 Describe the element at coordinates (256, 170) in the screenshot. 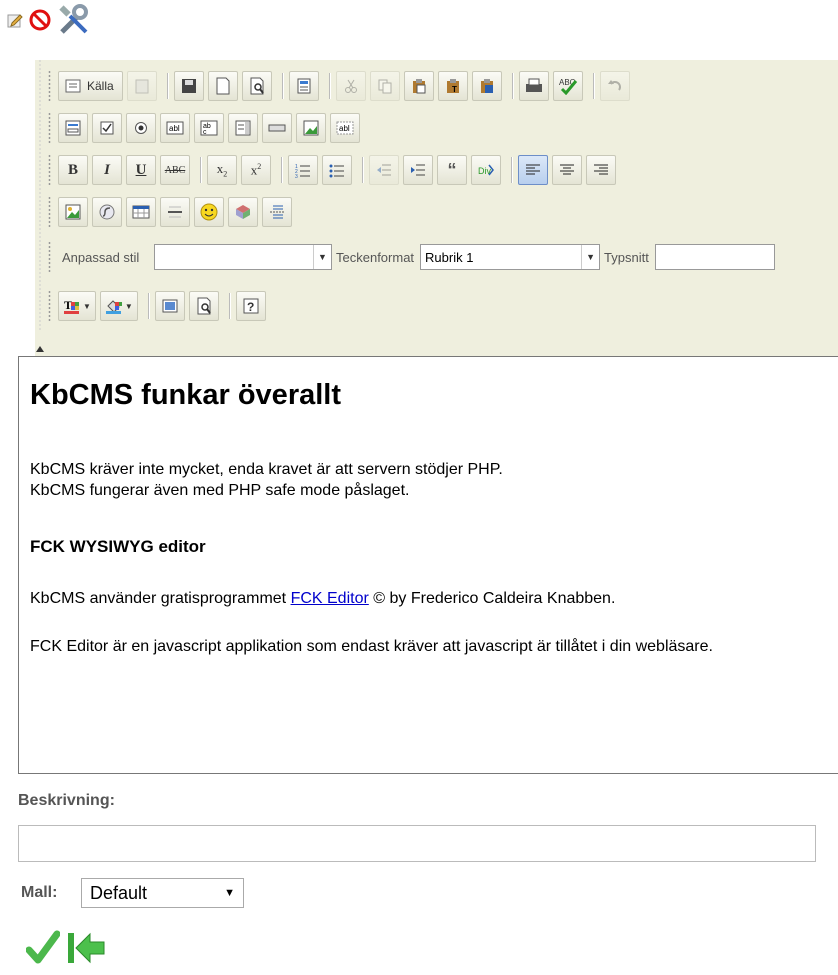

I see `superscript-icon: x2` at that location.